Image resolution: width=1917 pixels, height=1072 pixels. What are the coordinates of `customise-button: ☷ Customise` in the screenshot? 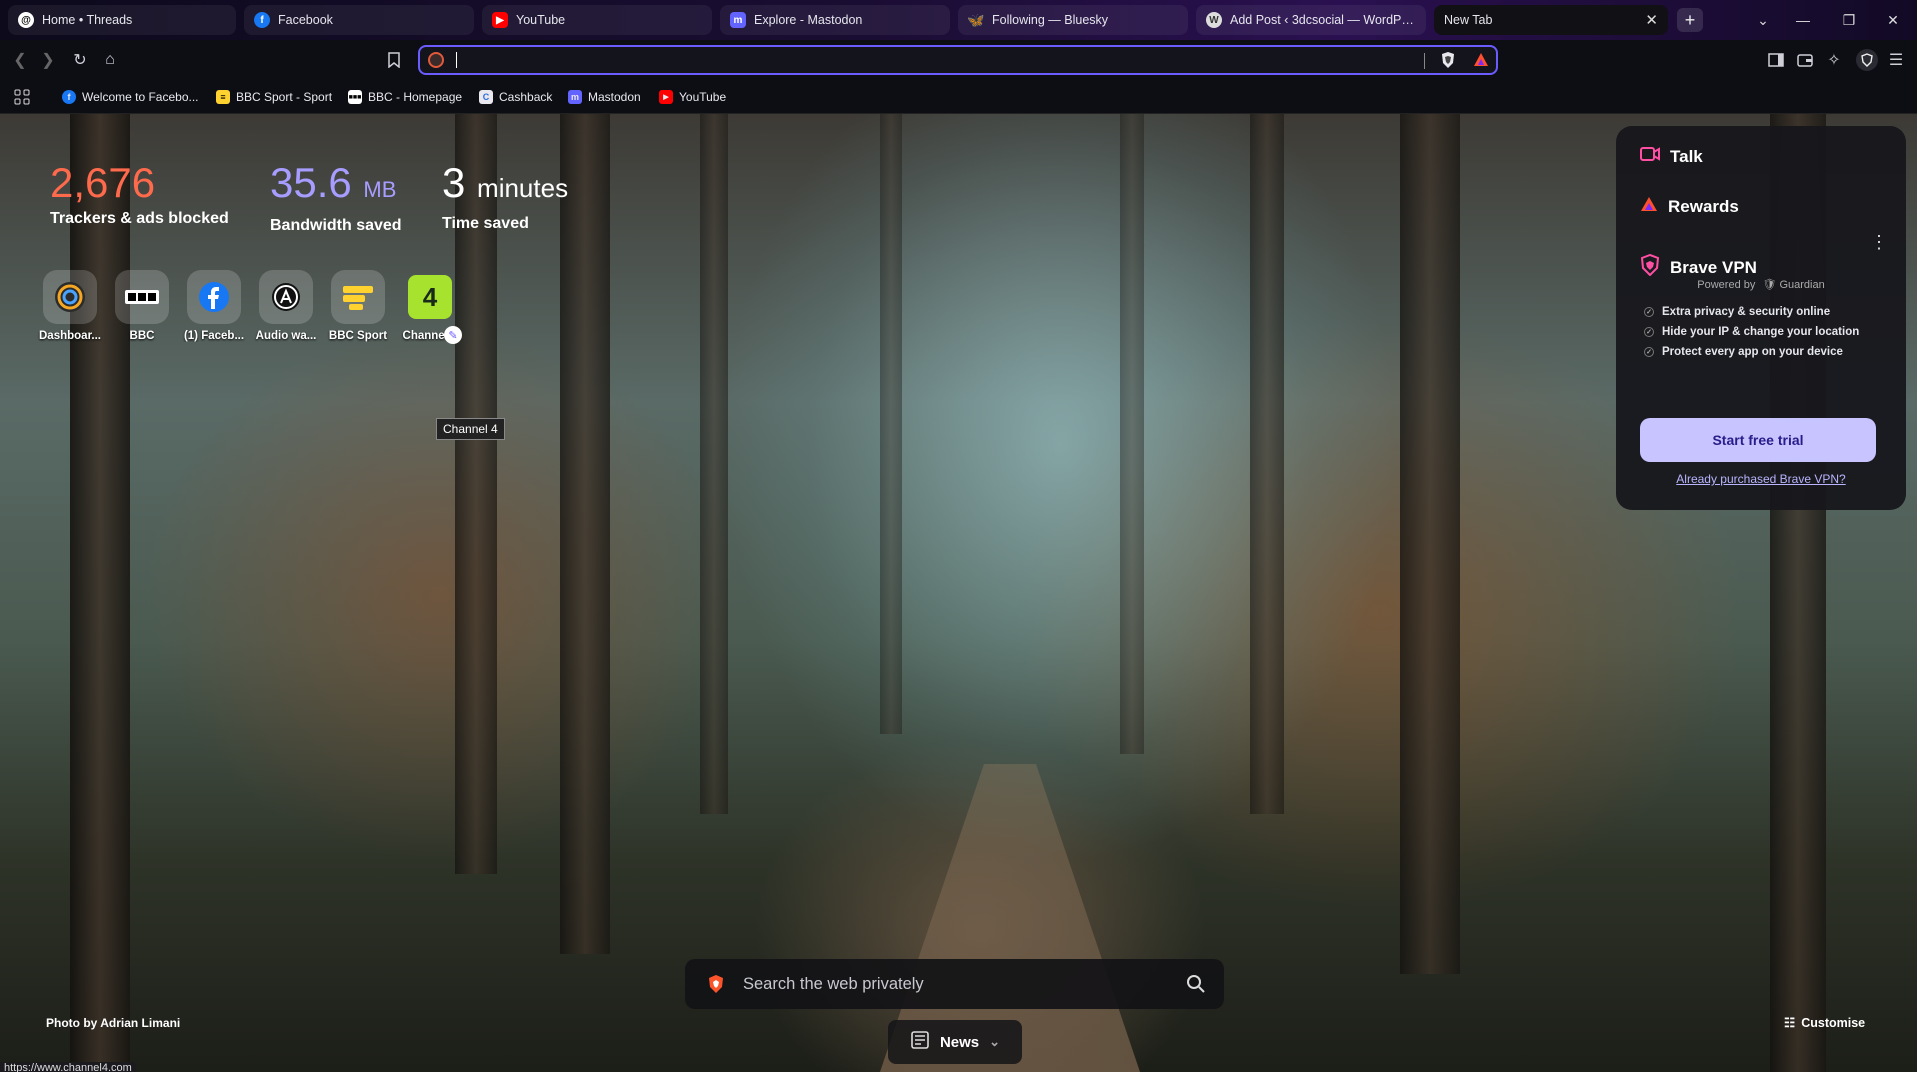 It's located at (1825, 1023).